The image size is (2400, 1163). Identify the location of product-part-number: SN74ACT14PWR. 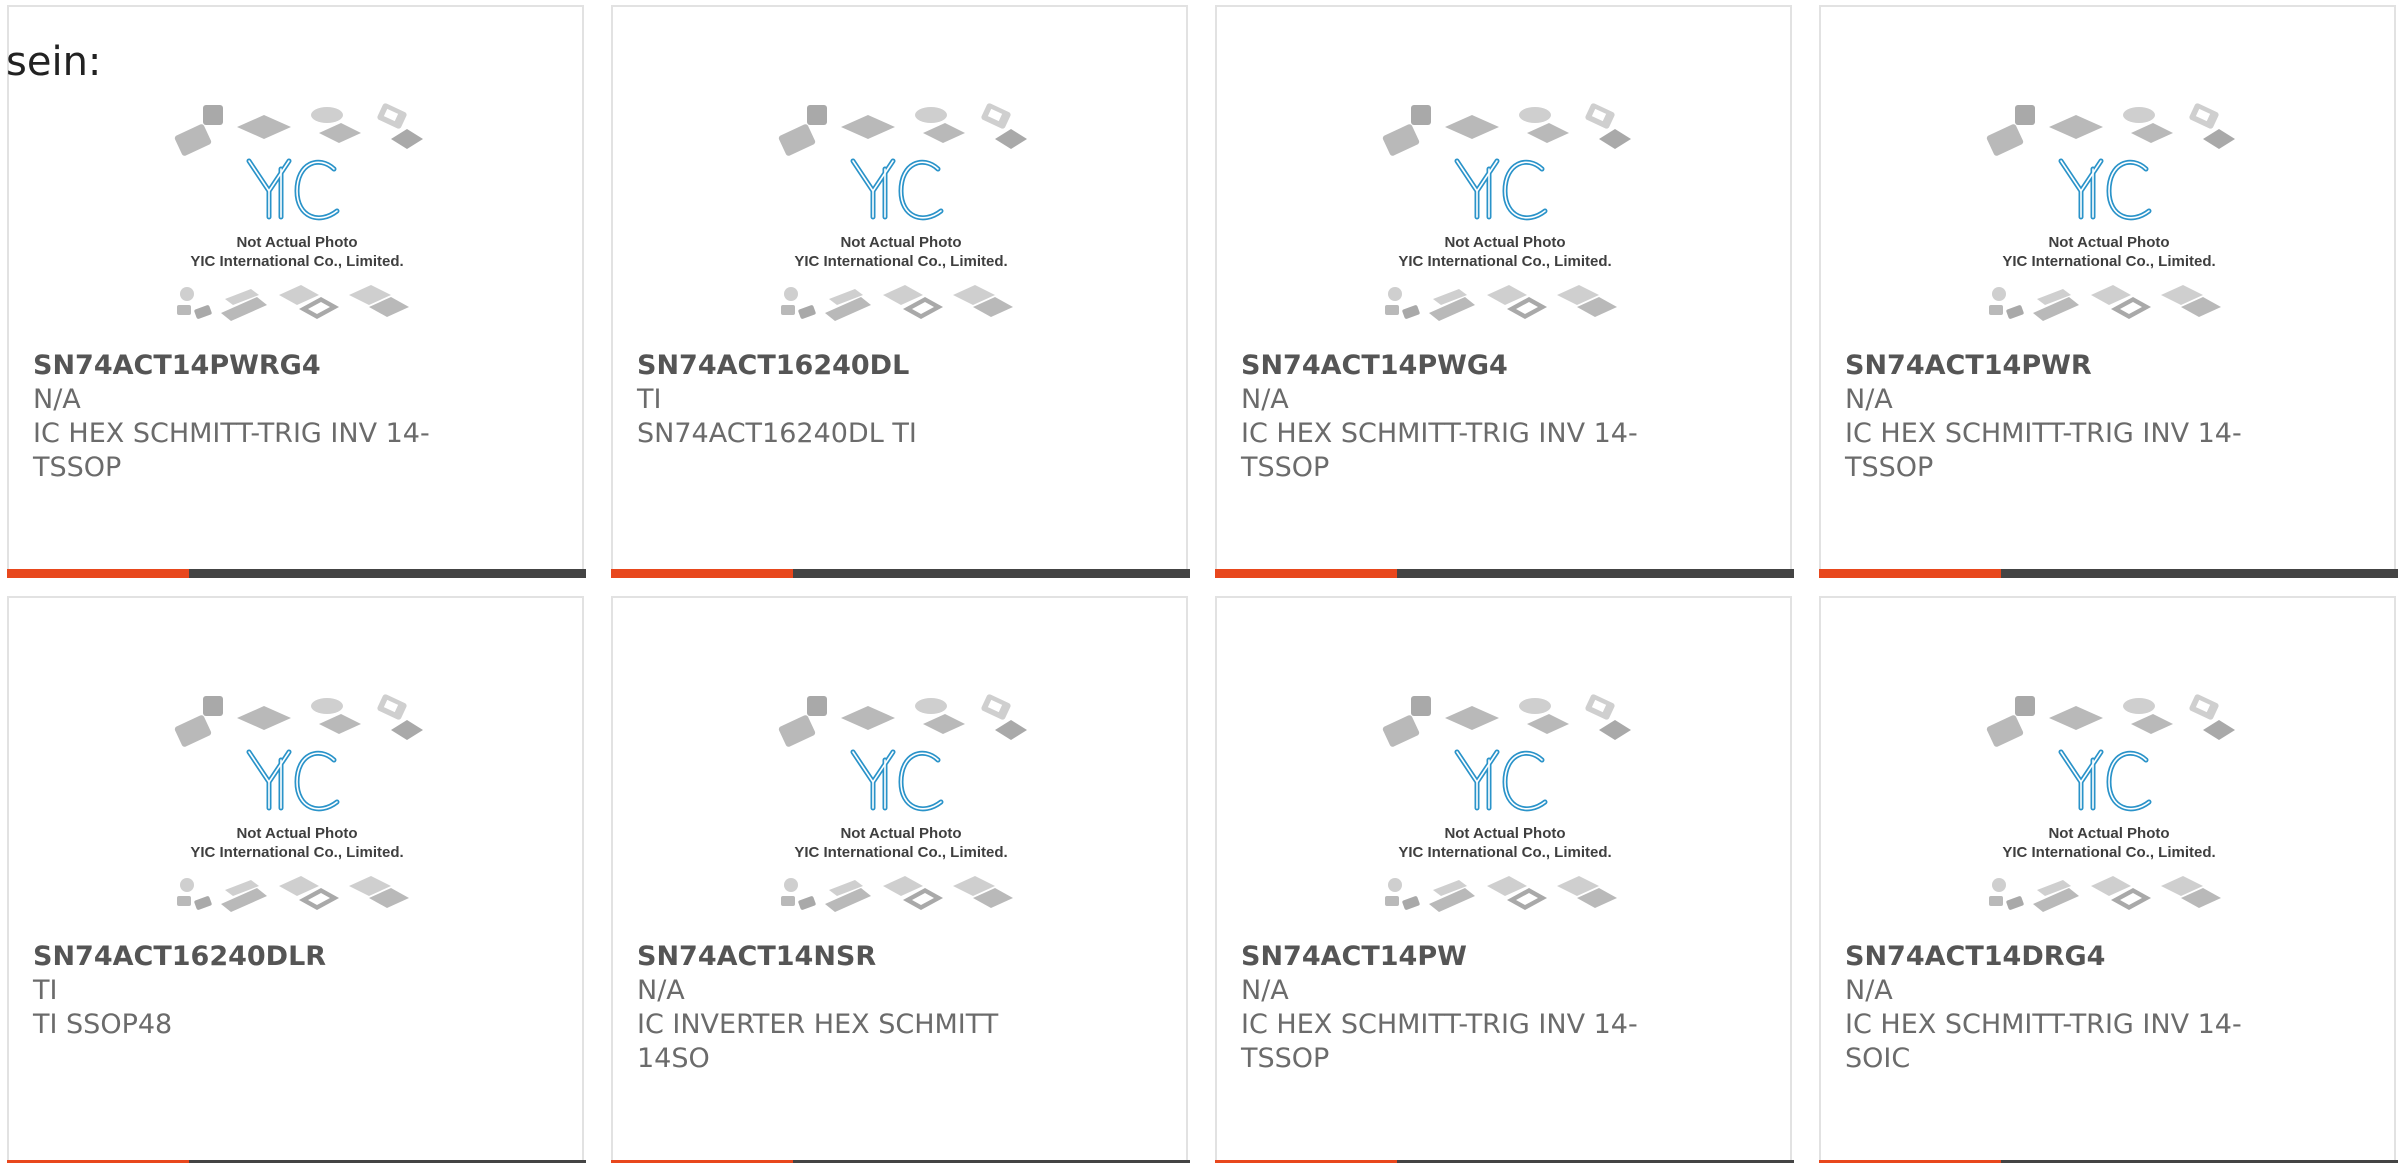
(1968, 366).